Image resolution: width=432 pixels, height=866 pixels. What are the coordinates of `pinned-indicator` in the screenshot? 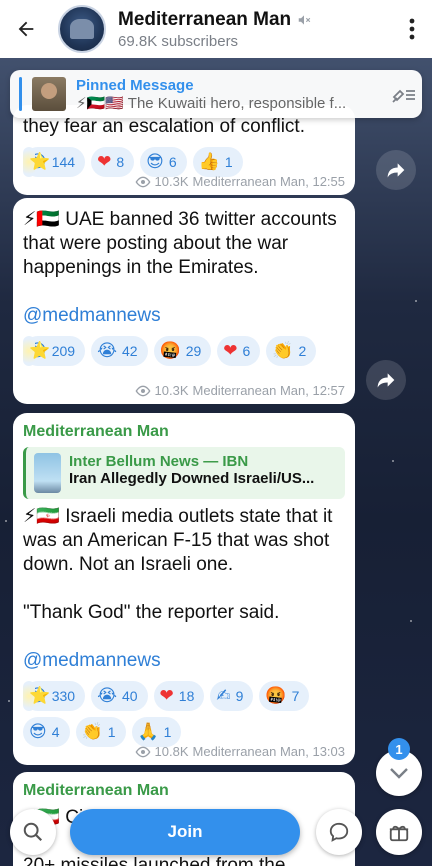 It's located at (20, 94).